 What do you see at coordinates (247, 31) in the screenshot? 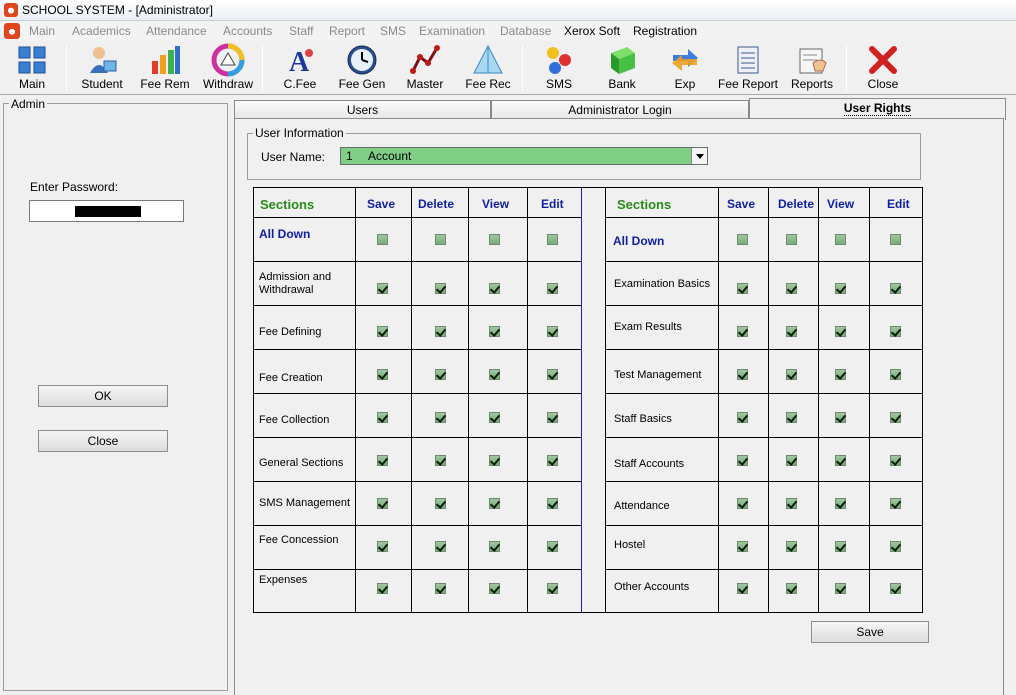
I see `menu-accounts: Accounts` at bounding box center [247, 31].